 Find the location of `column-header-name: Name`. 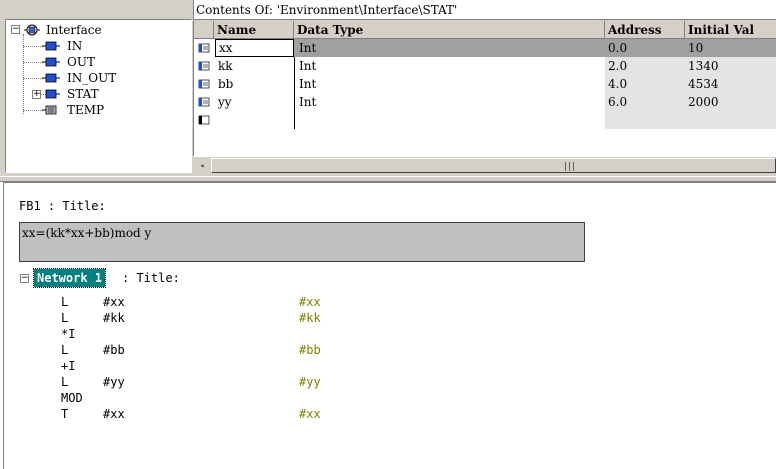

column-header-name: Name is located at coordinates (254, 30).